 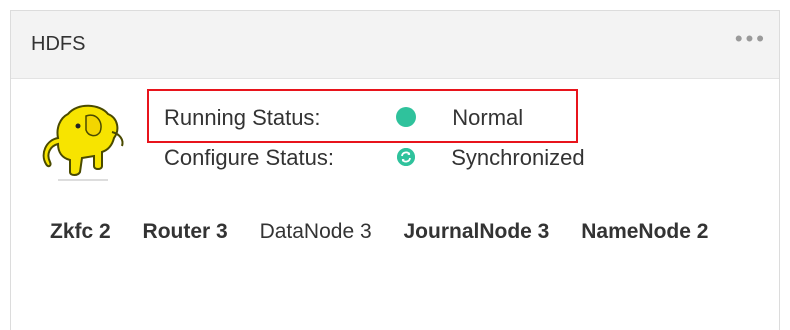 I want to click on configure-status-label: Configure Status:, so click(x=249, y=157).